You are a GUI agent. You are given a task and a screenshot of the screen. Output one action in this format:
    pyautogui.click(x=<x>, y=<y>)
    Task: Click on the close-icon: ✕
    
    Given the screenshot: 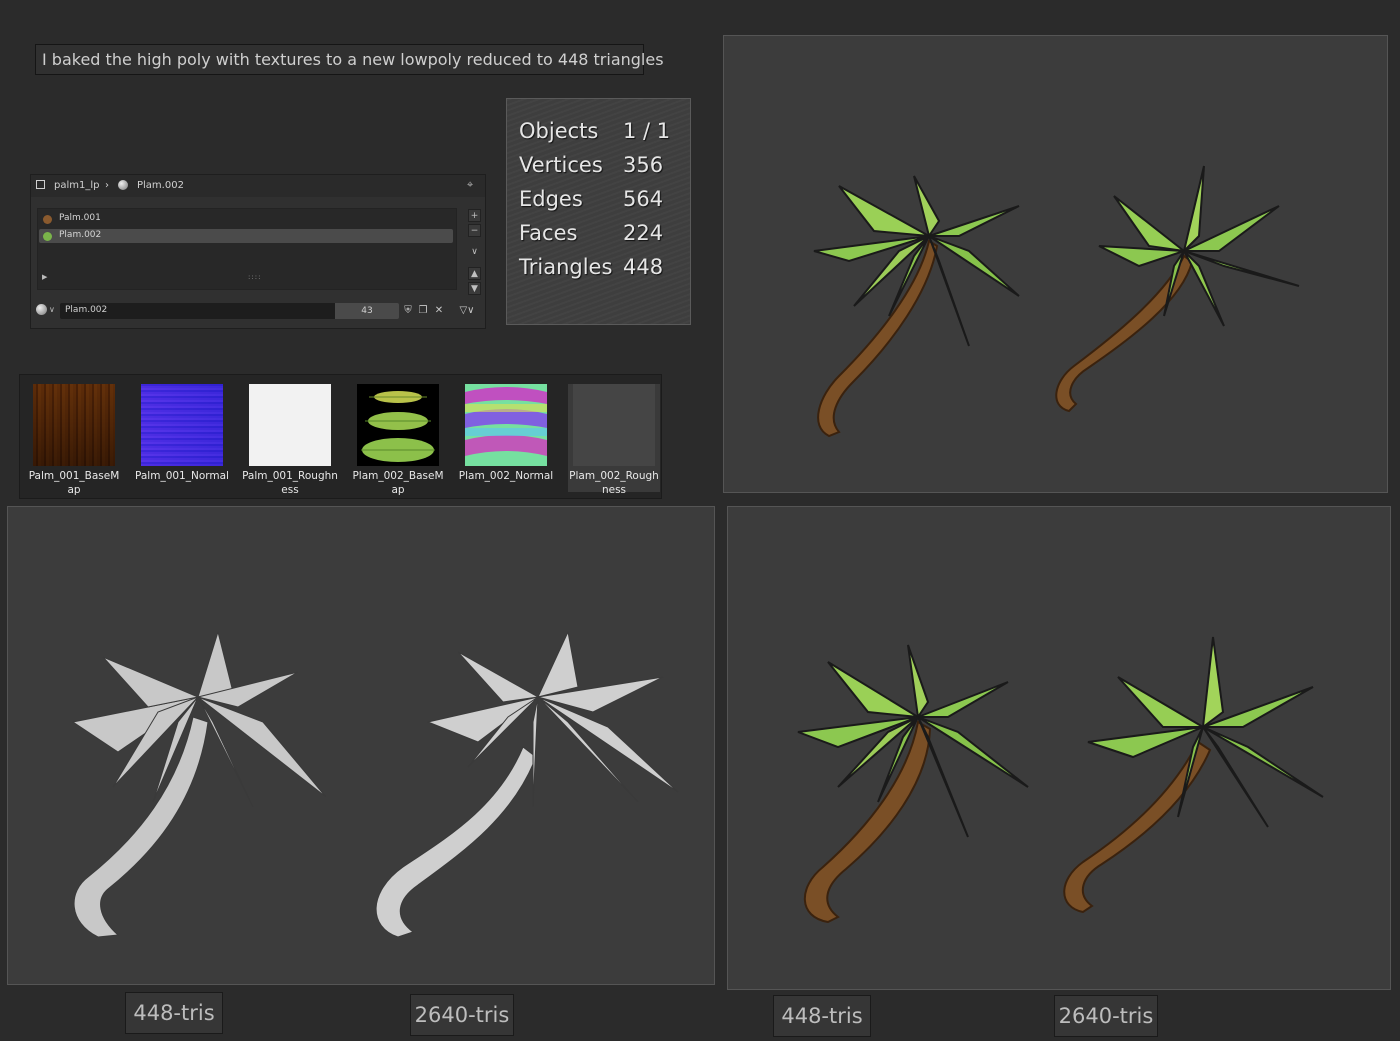 What is the action you would take?
    pyautogui.click(x=439, y=311)
    